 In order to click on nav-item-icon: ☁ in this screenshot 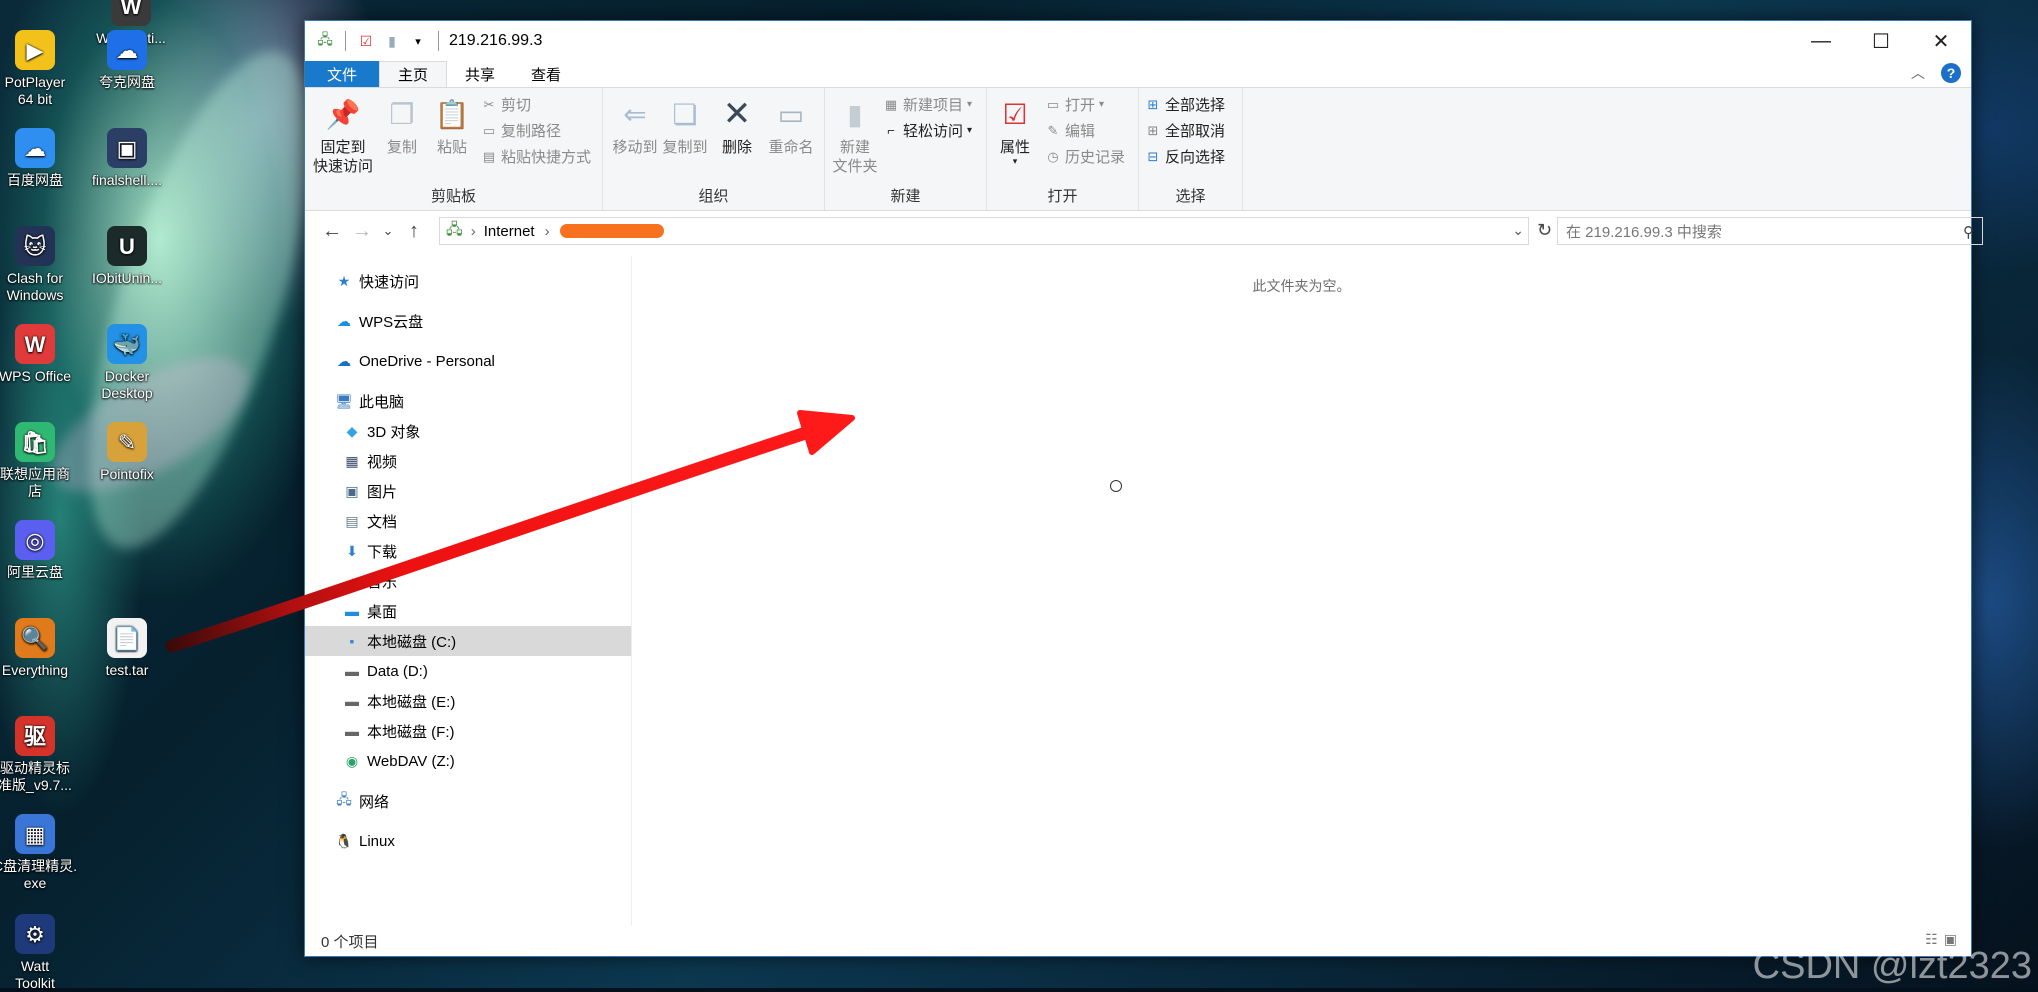, I will do `click(344, 360)`.